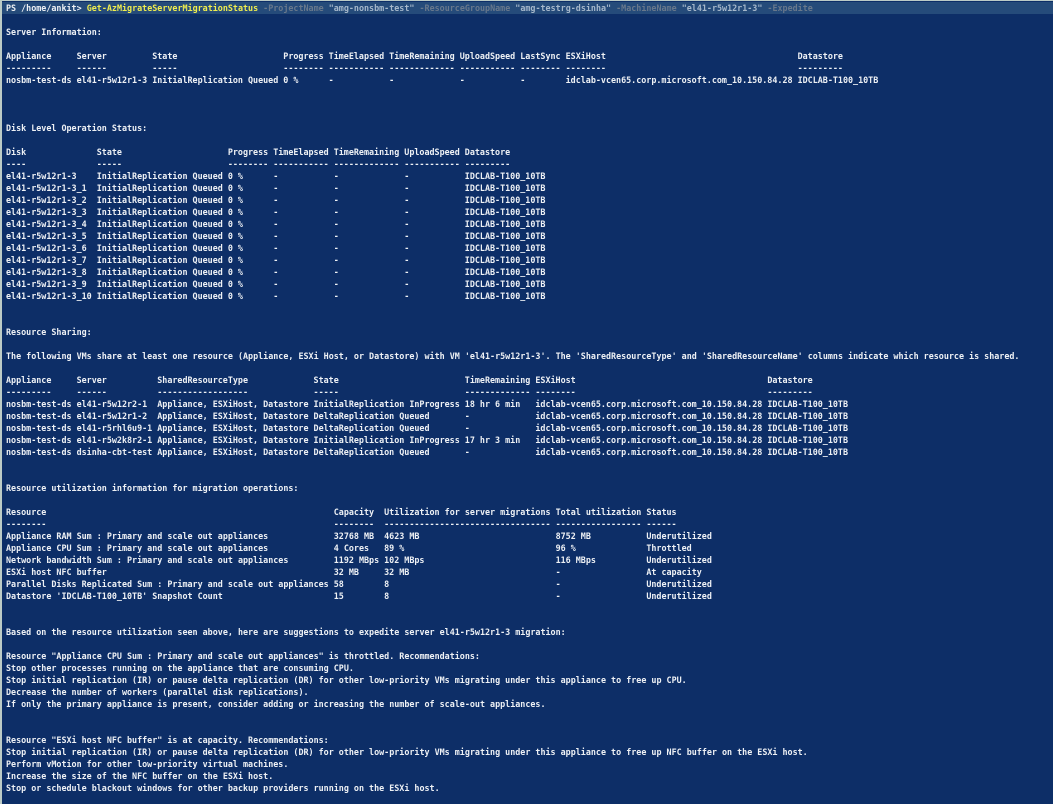 The width and height of the screenshot is (1053, 804). I want to click on table-cell: 4623 MB, so click(402, 536).